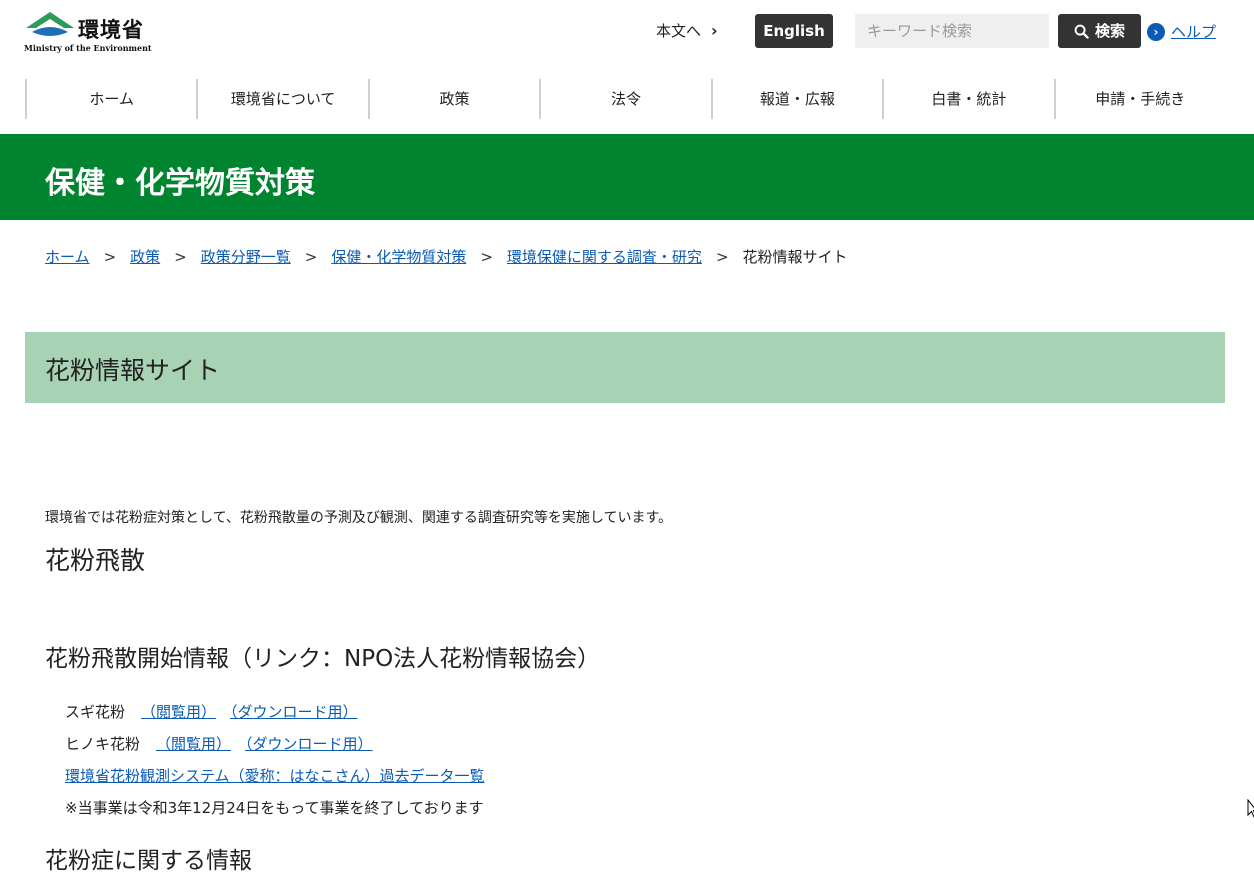 Image resolution: width=1254 pixels, height=896 pixels. What do you see at coordinates (88, 48) in the screenshot?
I see `logo-text-en: Ministry of the Environment` at bounding box center [88, 48].